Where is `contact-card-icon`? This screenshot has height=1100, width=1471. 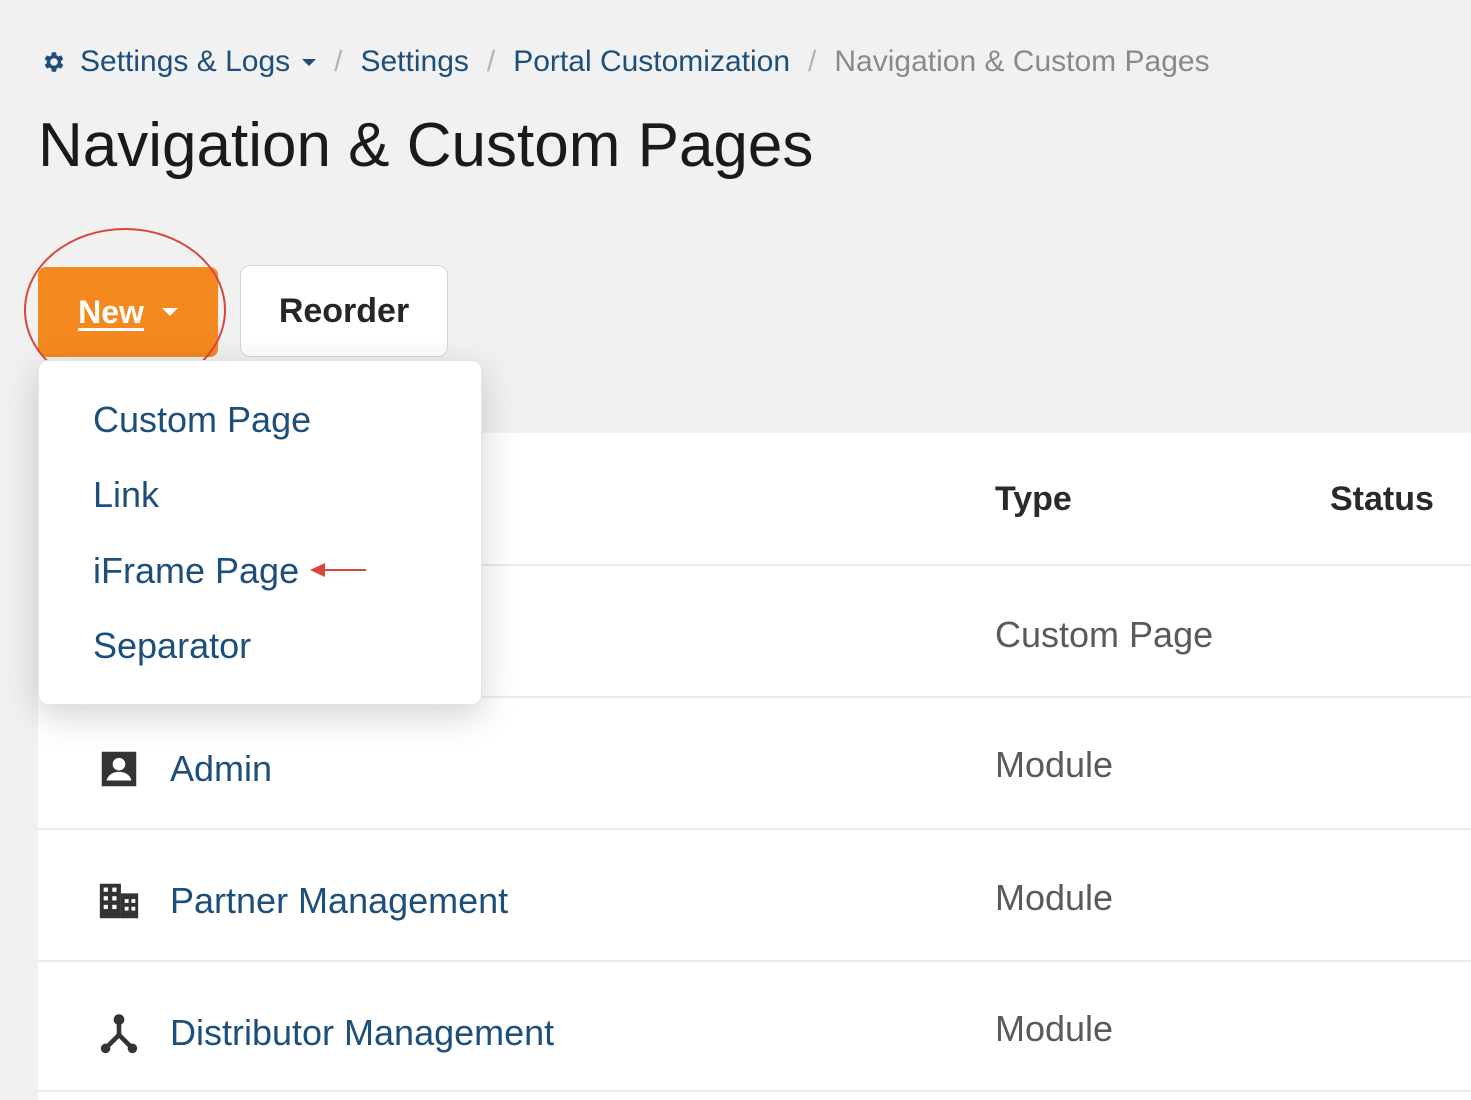
contact-card-icon is located at coordinates (119, 769).